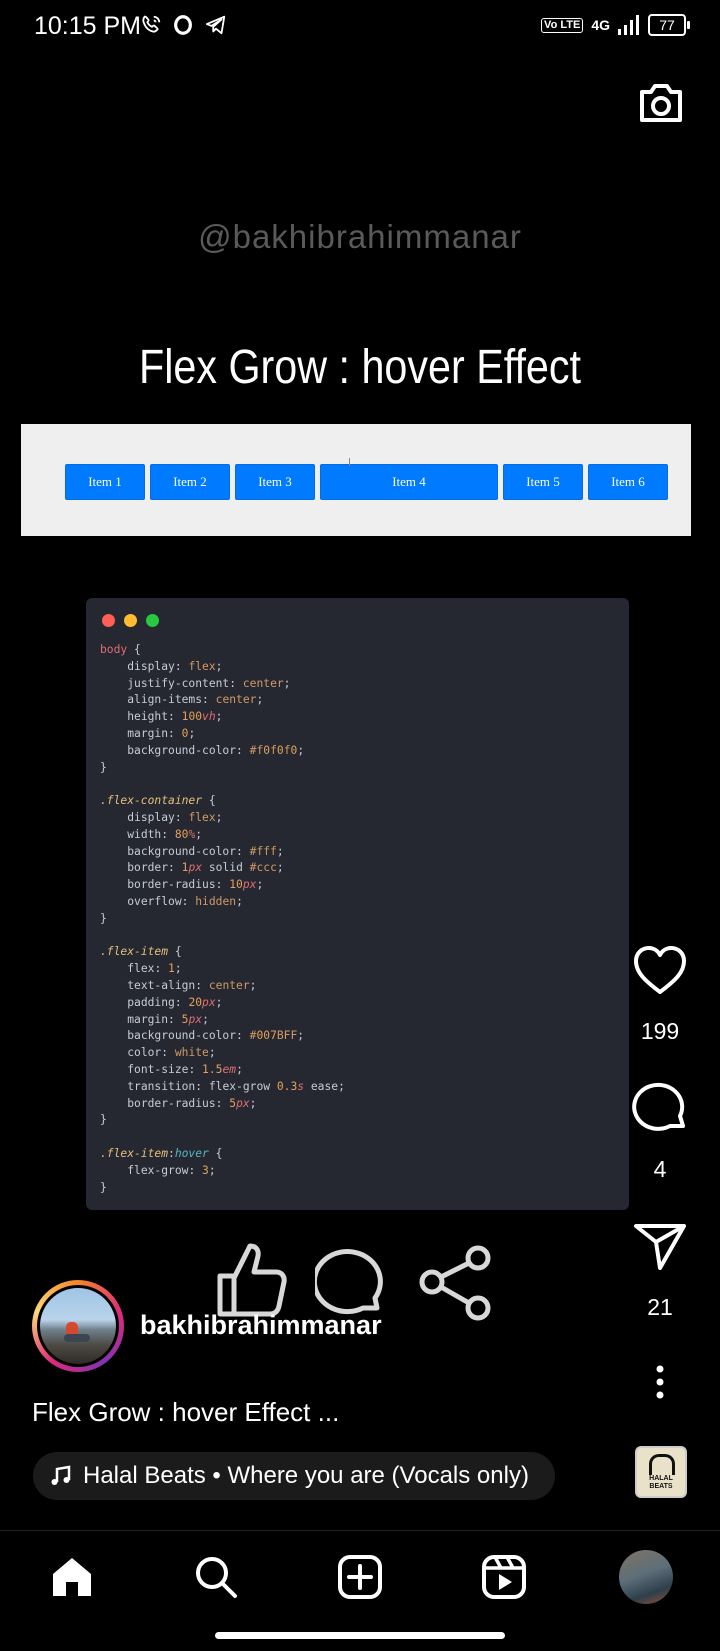  What do you see at coordinates (152, 620) in the screenshot?
I see `maximize-dot` at bounding box center [152, 620].